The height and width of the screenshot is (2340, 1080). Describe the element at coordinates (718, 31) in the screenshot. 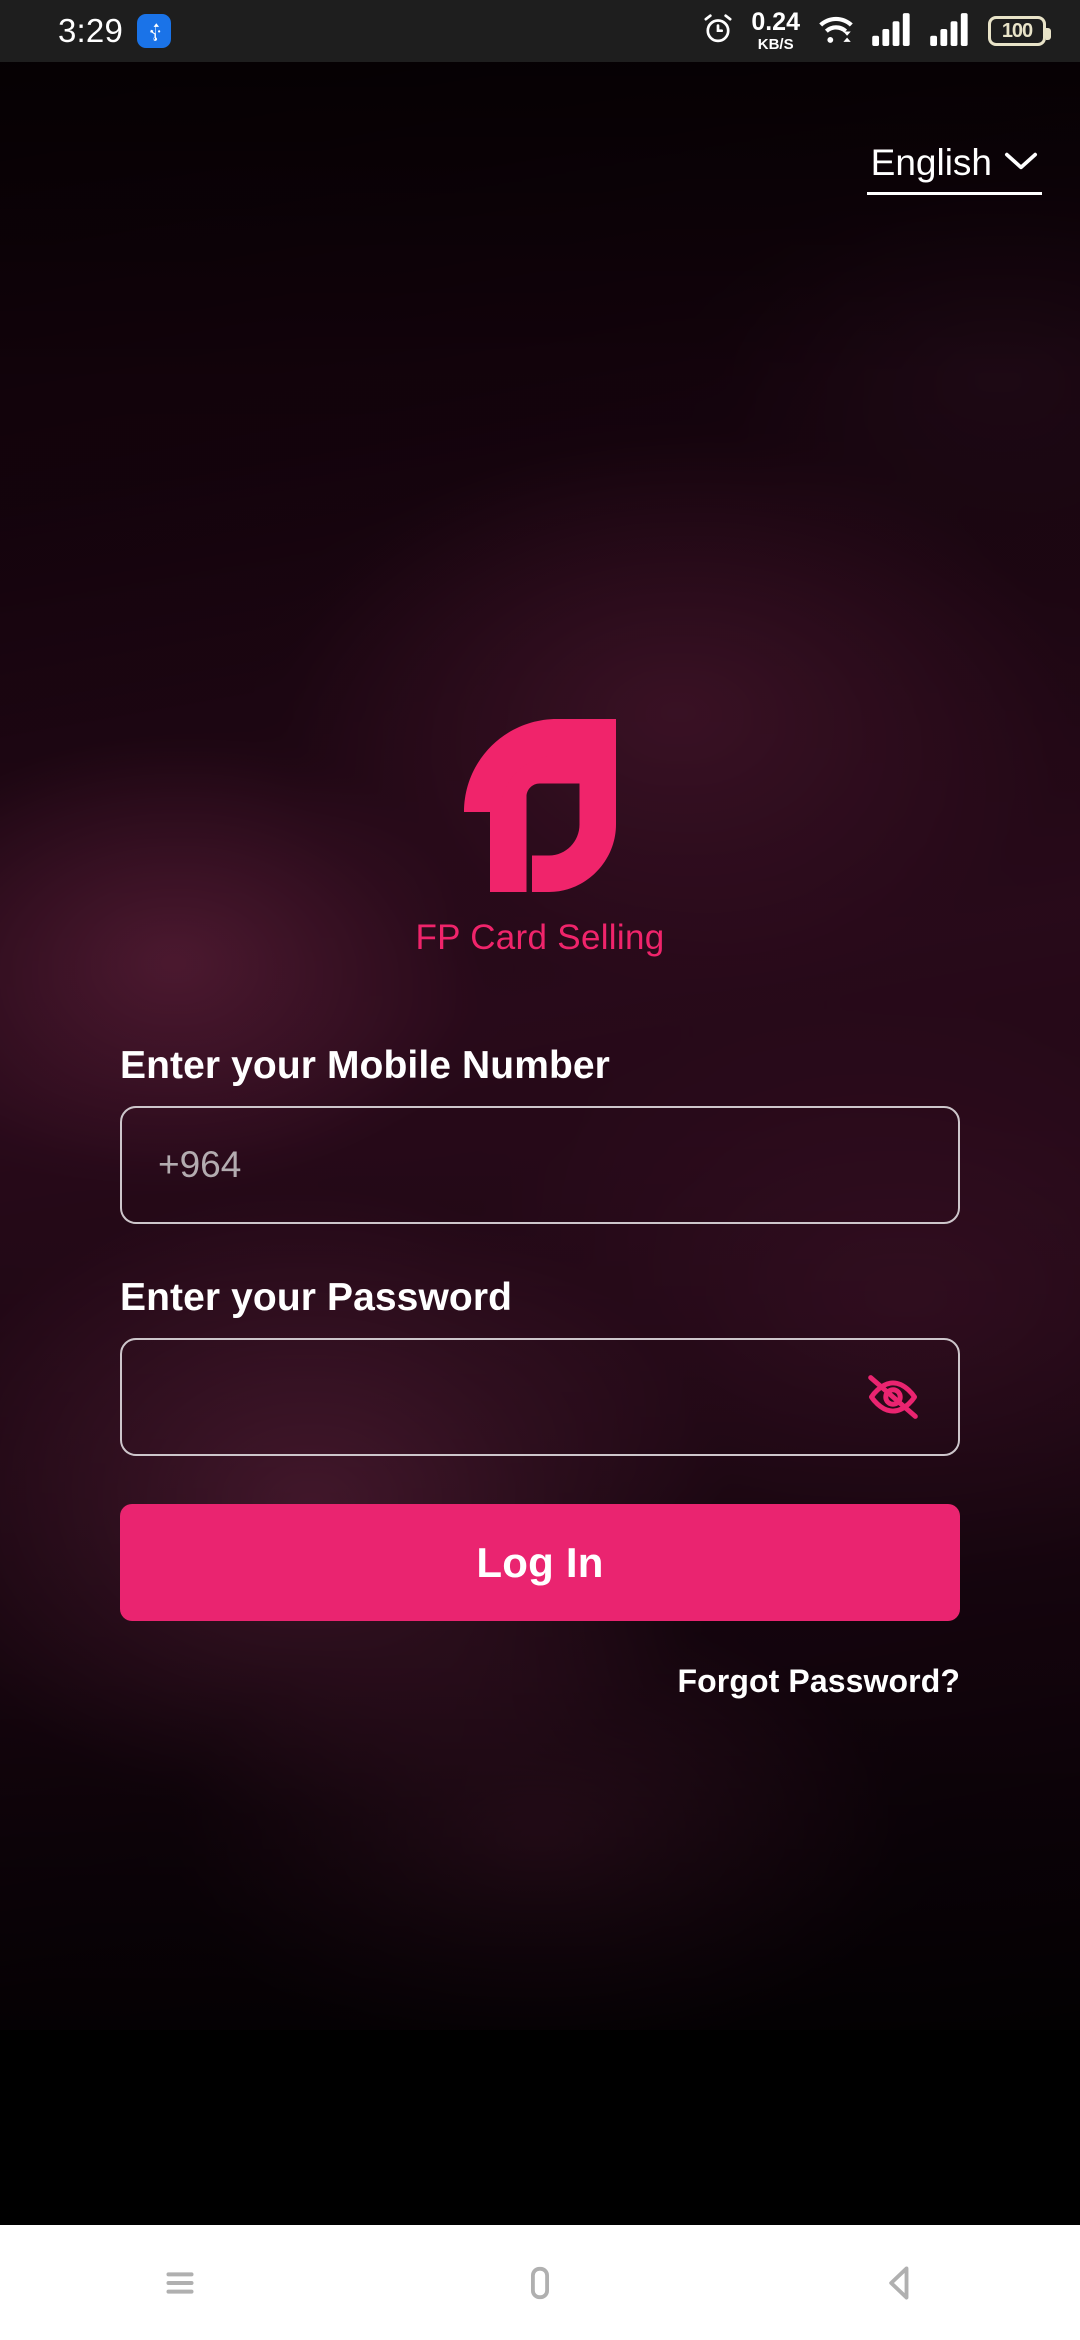

I see `alarm-icon` at that location.